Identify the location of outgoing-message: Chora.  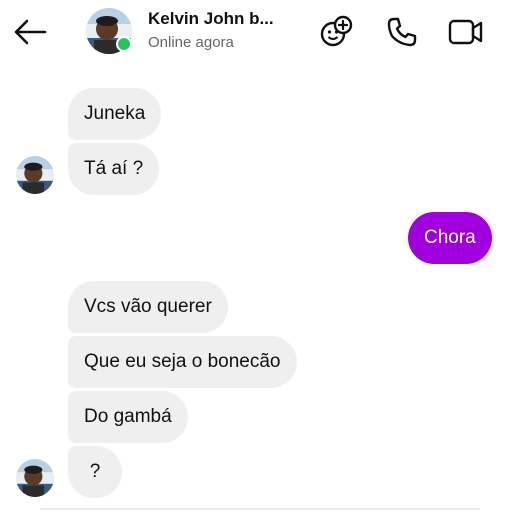
(450, 238).